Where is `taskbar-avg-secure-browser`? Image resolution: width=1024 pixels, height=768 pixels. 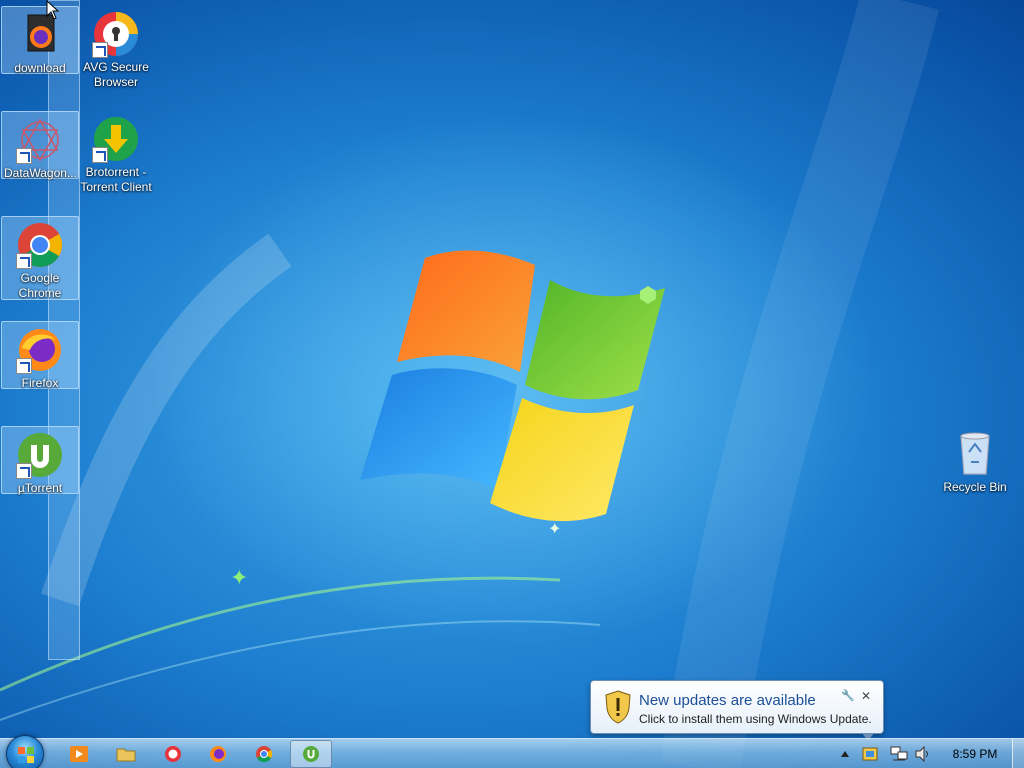 taskbar-avg-secure-browser is located at coordinates (173, 754).